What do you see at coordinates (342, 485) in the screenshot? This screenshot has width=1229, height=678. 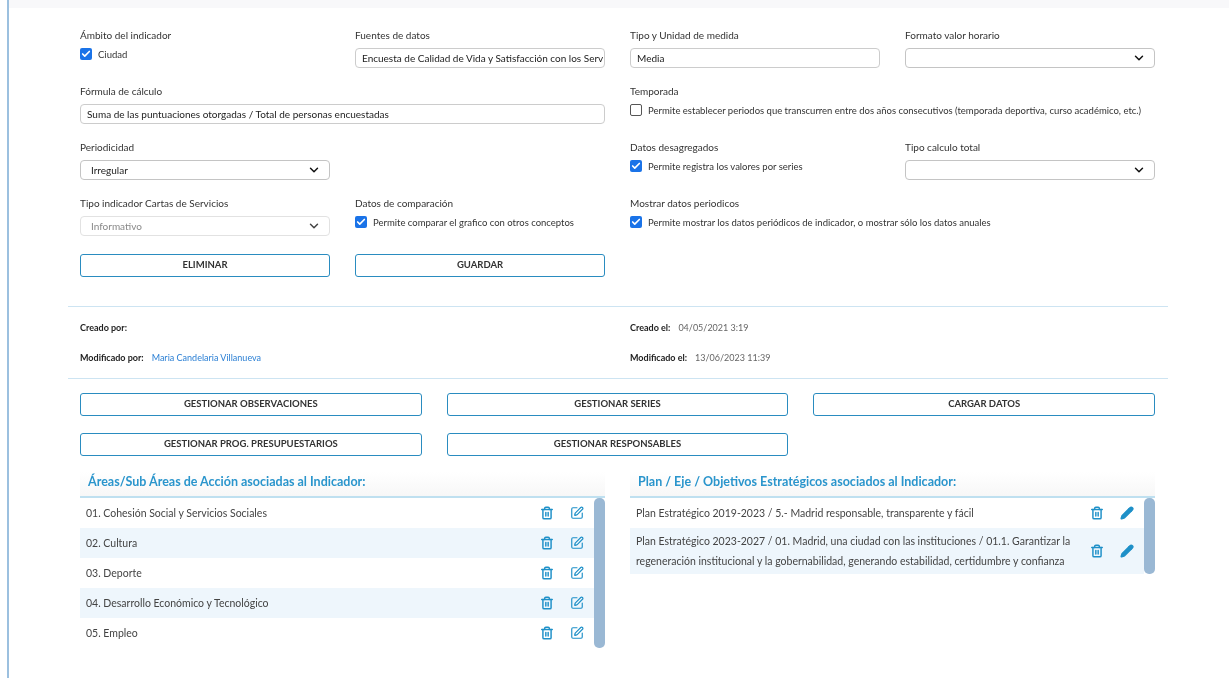 I see `table-header: Áreas/Sub Áreas de Acción asociadas al Indicador:` at bounding box center [342, 485].